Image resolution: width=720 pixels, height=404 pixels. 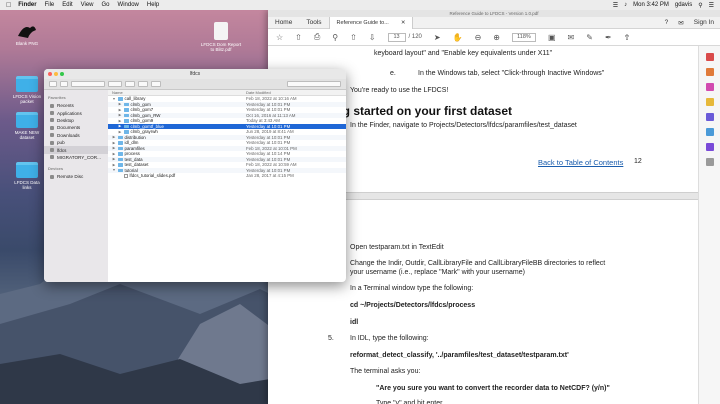 What do you see at coordinates (371, 22) in the screenshot?
I see `tab-document: Reference Guide to... ✕` at bounding box center [371, 22].